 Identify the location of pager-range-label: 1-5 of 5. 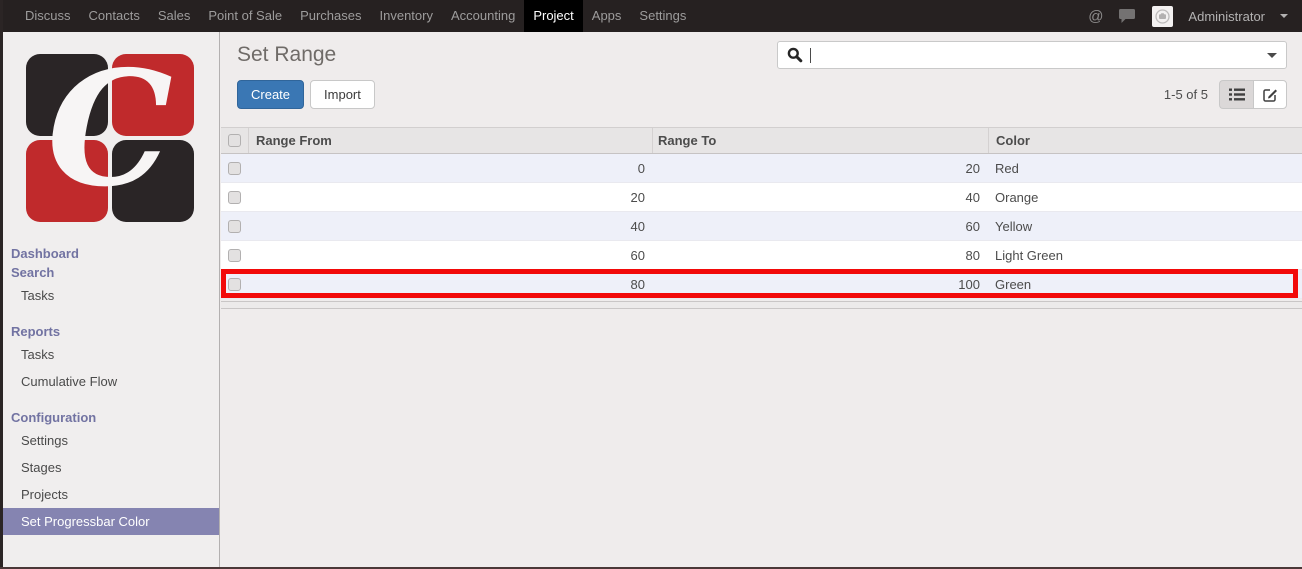
(1185, 94).